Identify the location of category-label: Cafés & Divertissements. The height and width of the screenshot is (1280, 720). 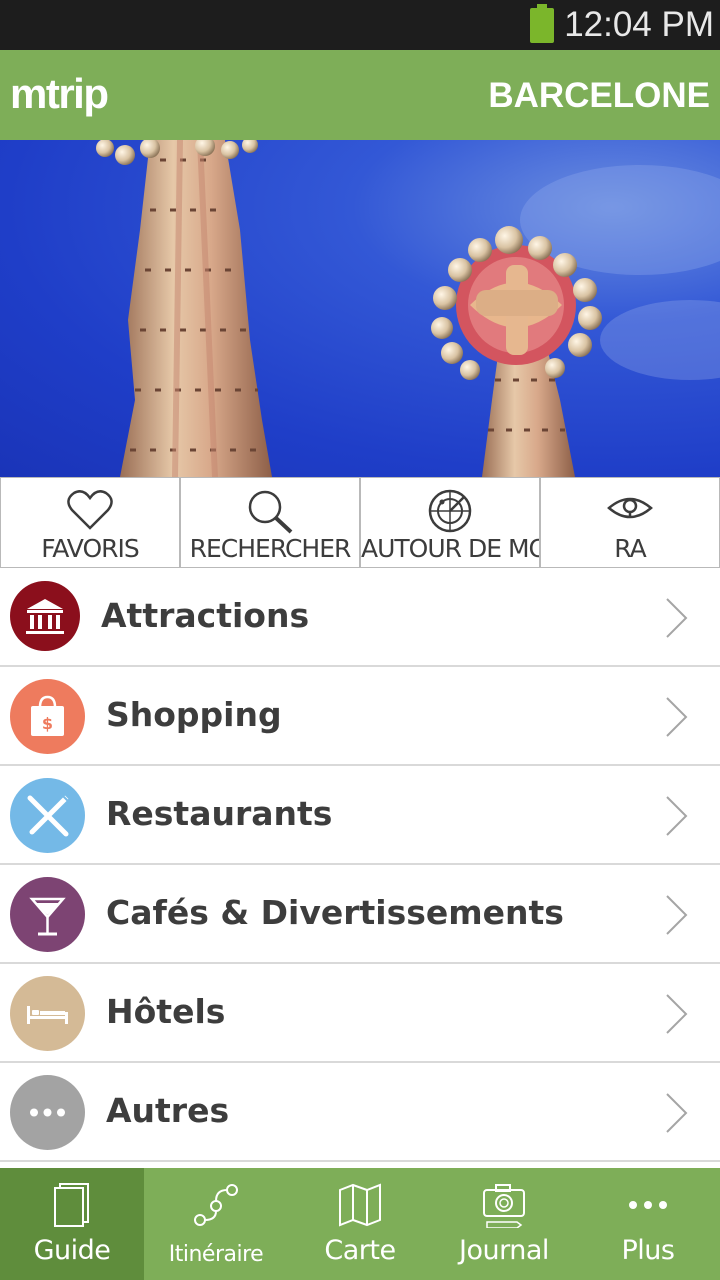
(335, 912).